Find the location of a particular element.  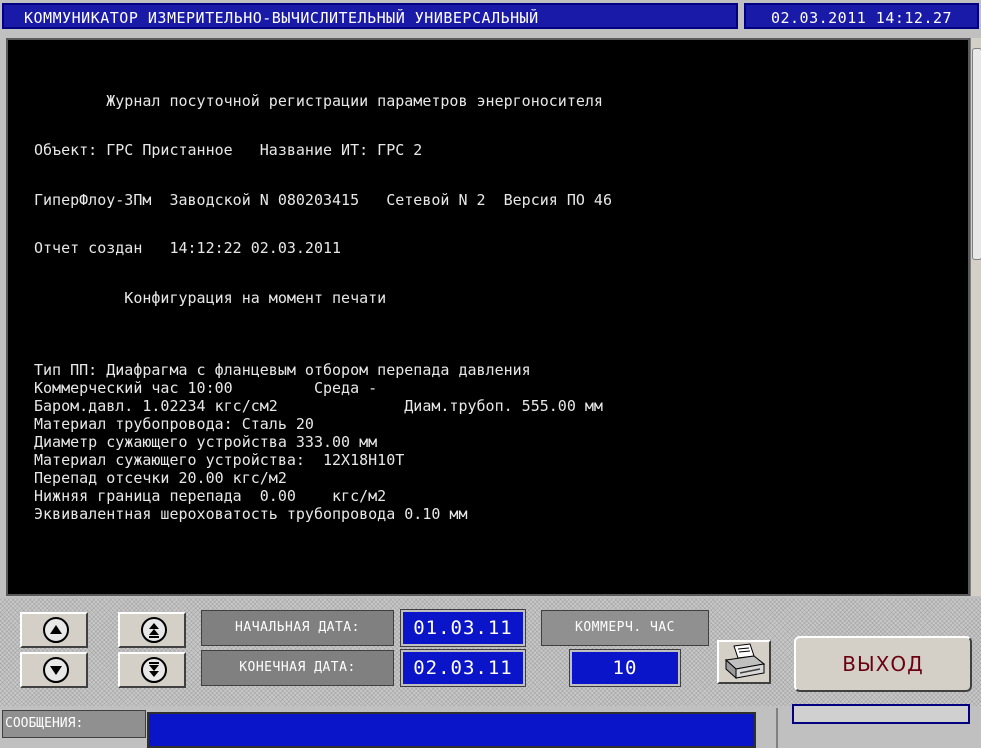

scroll-up-button is located at coordinates (54, 630).